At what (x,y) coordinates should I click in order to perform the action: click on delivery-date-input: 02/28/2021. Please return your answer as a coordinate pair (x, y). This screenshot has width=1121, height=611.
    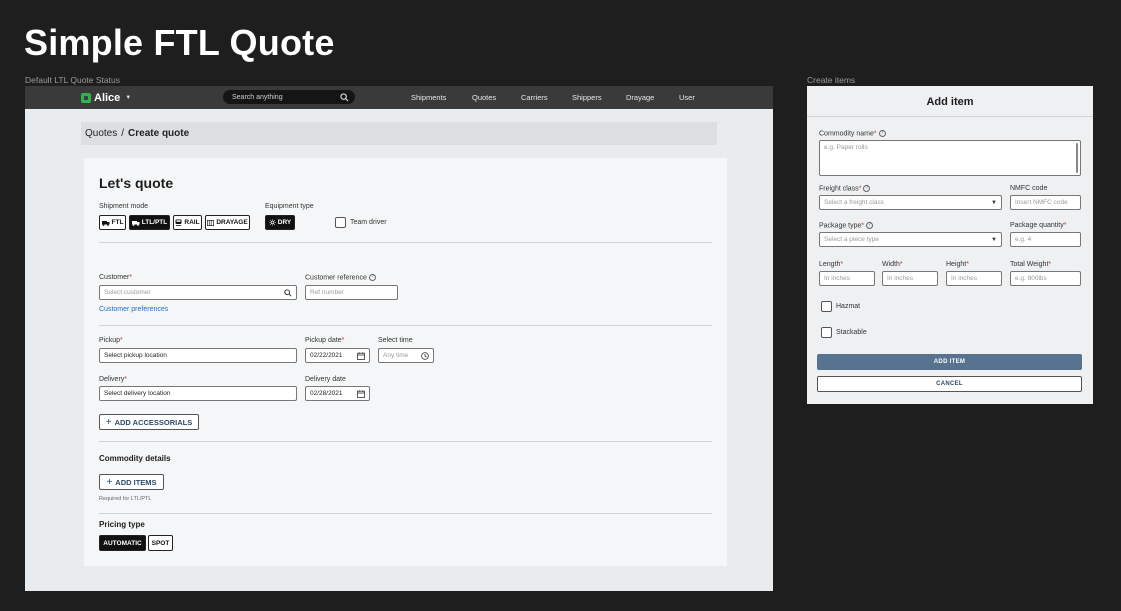
    Looking at the image, I should click on (337, 393).